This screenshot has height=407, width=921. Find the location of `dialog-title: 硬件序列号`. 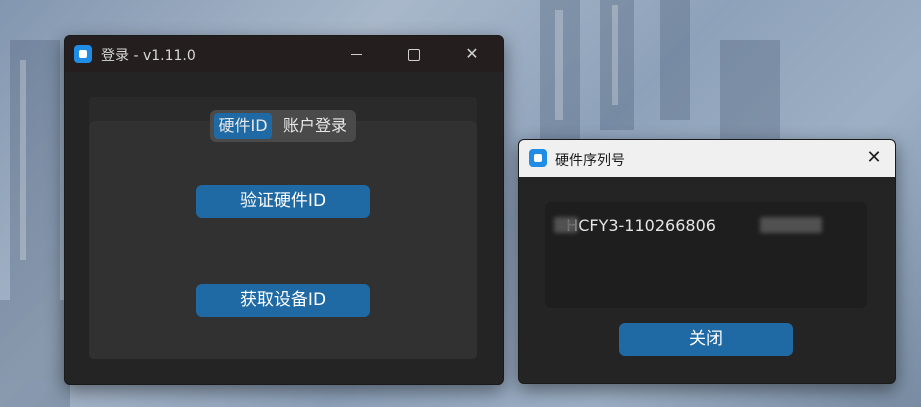

dialog-title: 硬件序列号 is located at coordinates (590, 161).